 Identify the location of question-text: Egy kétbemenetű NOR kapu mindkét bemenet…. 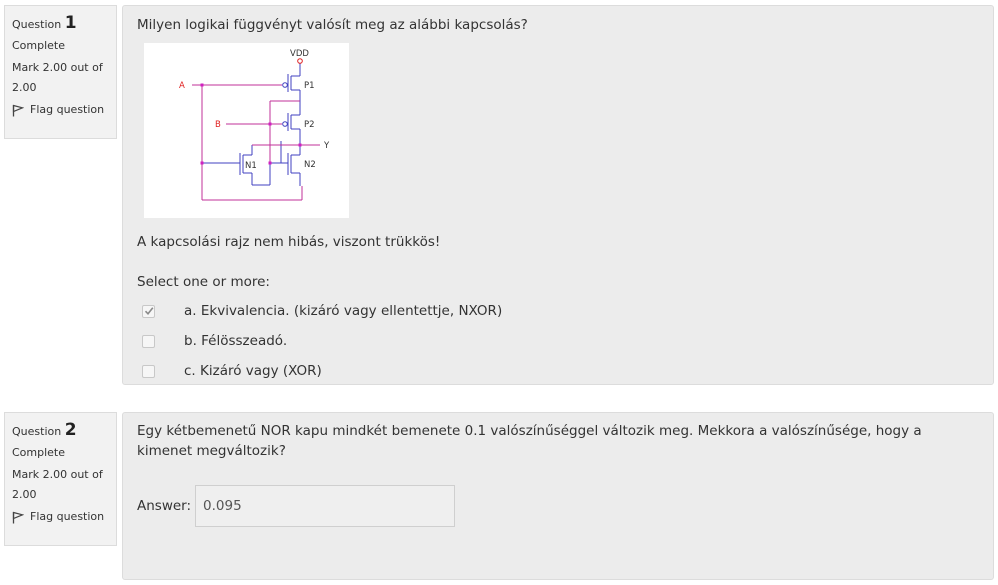
(529, 441).